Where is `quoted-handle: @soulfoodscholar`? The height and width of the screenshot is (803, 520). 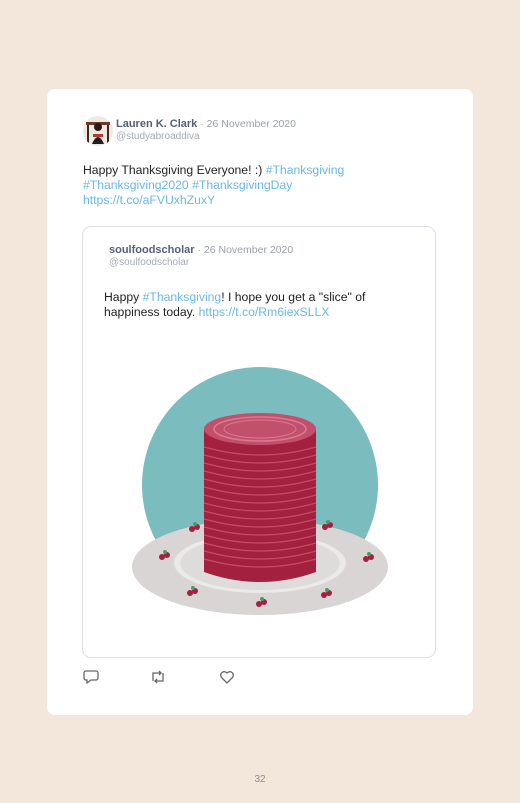 quoted-handle: @soulfoodscholar is located at coordinates (149, 262).